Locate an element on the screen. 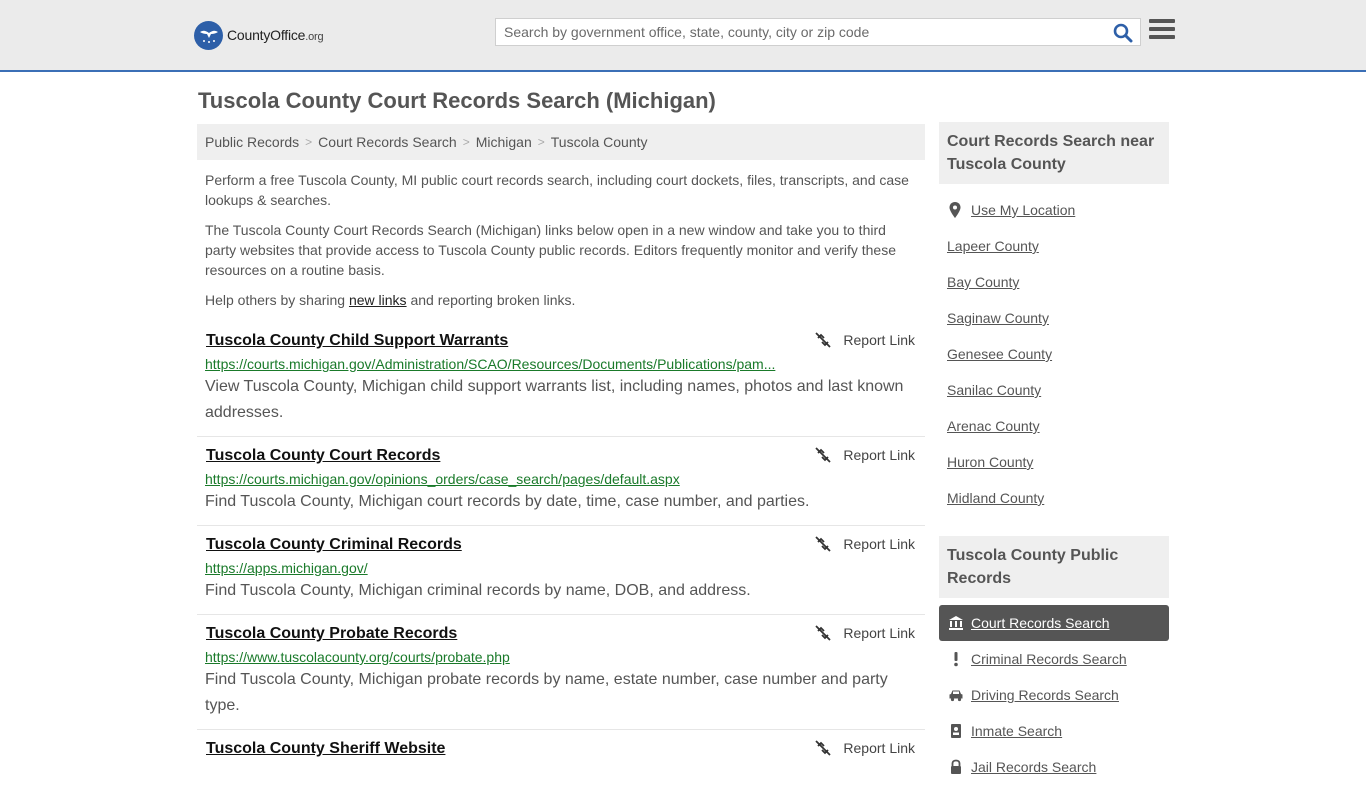 The image size is (1366, 785). public-record-inmate-search: Inmate Search is located at coordinates (1054, 731).